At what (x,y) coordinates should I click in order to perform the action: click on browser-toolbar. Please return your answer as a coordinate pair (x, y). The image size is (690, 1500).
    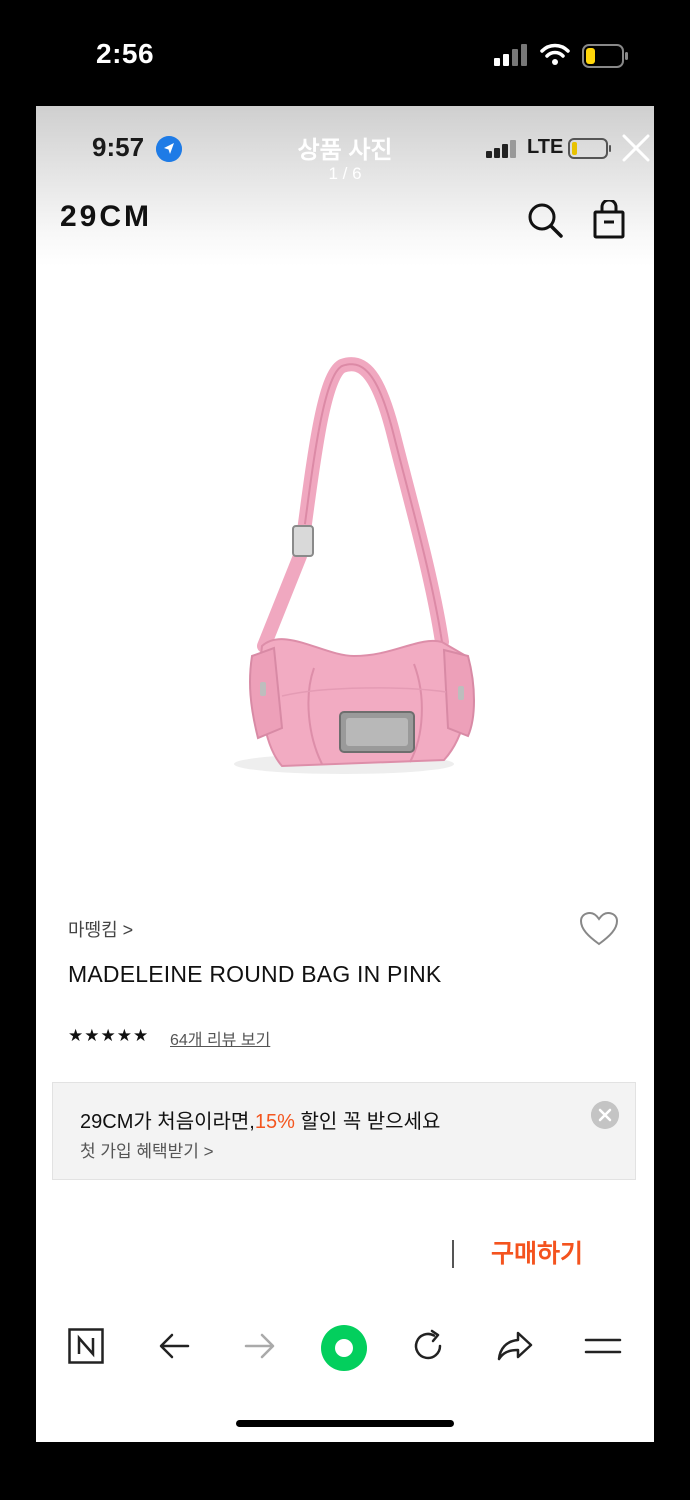
    Looking at the image, I should click on (345, 1375).